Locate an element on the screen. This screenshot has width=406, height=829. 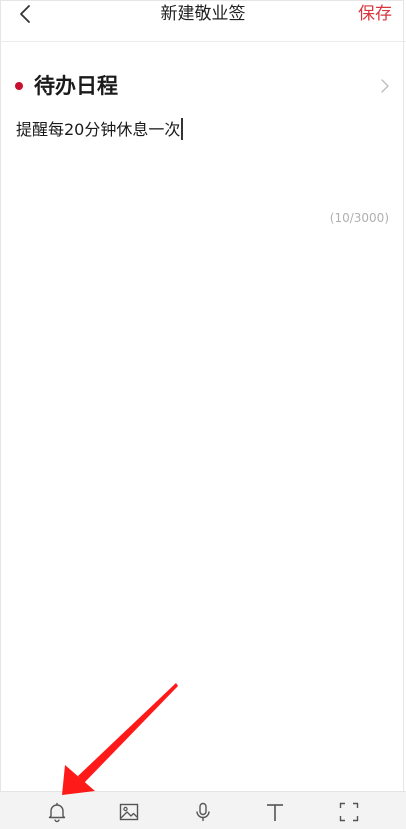
header-bar: 新建敬业签 保存 is located at coordinates (203, 21).